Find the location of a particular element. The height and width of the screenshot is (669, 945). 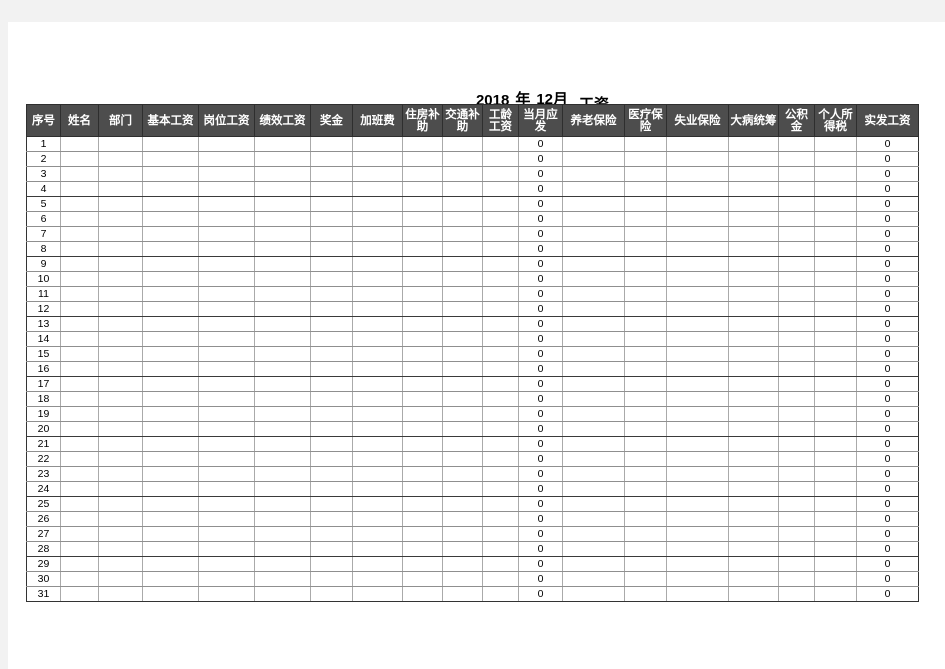

column-header-payable: 当月应发 is located at coordinates (540, 120).